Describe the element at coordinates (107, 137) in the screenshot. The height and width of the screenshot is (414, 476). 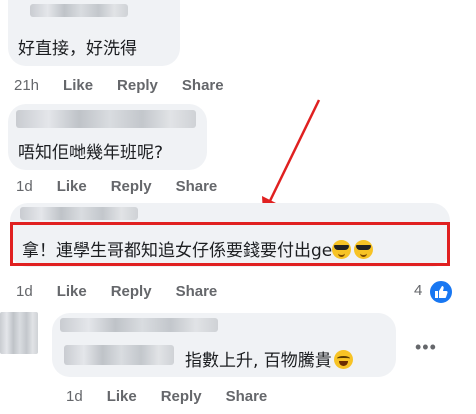
I see `comment-bubble-2: 唔知佢哋幾年班呢?` at that location.